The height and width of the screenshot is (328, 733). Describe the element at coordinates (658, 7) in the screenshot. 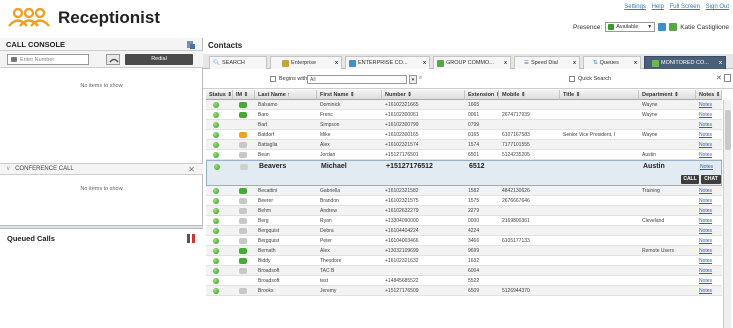

I see `help-link: Help` at that location.